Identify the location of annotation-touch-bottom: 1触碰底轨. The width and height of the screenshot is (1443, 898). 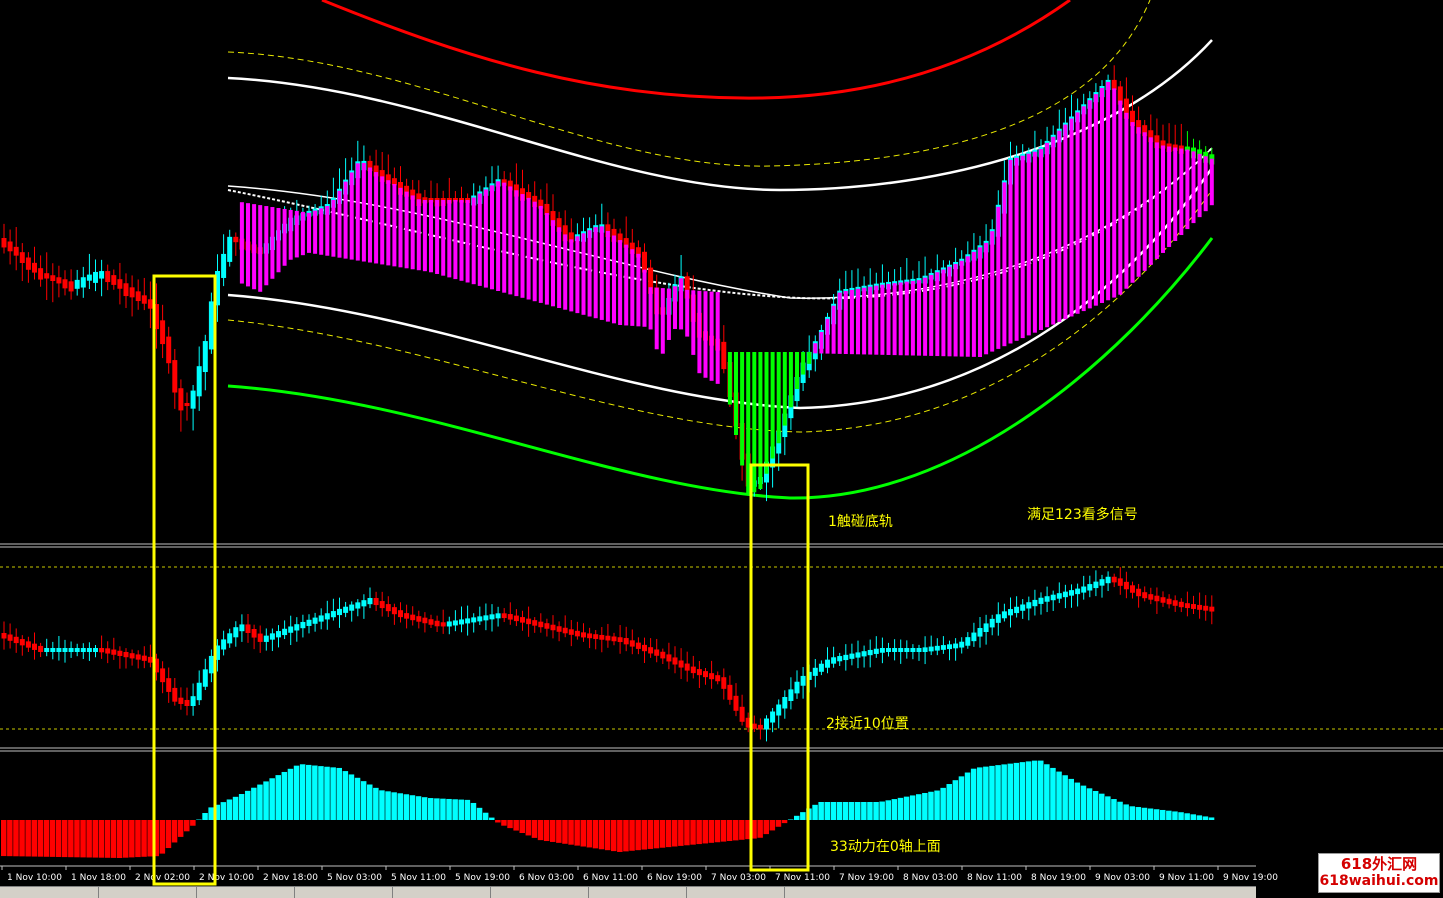
(860, 522).